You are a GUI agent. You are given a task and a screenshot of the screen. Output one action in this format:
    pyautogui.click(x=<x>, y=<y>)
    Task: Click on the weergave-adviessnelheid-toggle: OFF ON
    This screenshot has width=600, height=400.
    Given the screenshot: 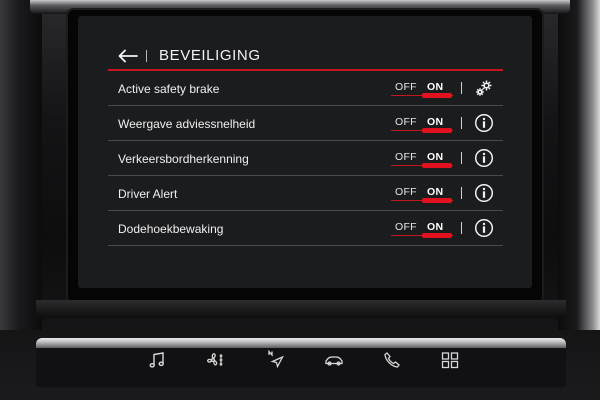 What is the action you would take?
    pyautogui.click(x=422, y=124)
    